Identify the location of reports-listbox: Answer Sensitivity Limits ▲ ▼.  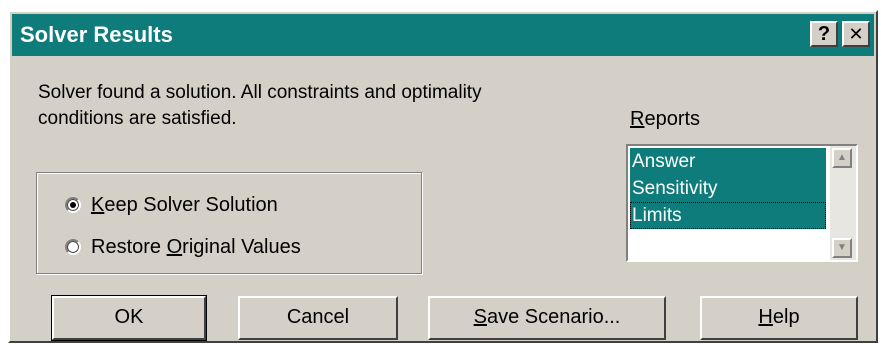
(742, 203).